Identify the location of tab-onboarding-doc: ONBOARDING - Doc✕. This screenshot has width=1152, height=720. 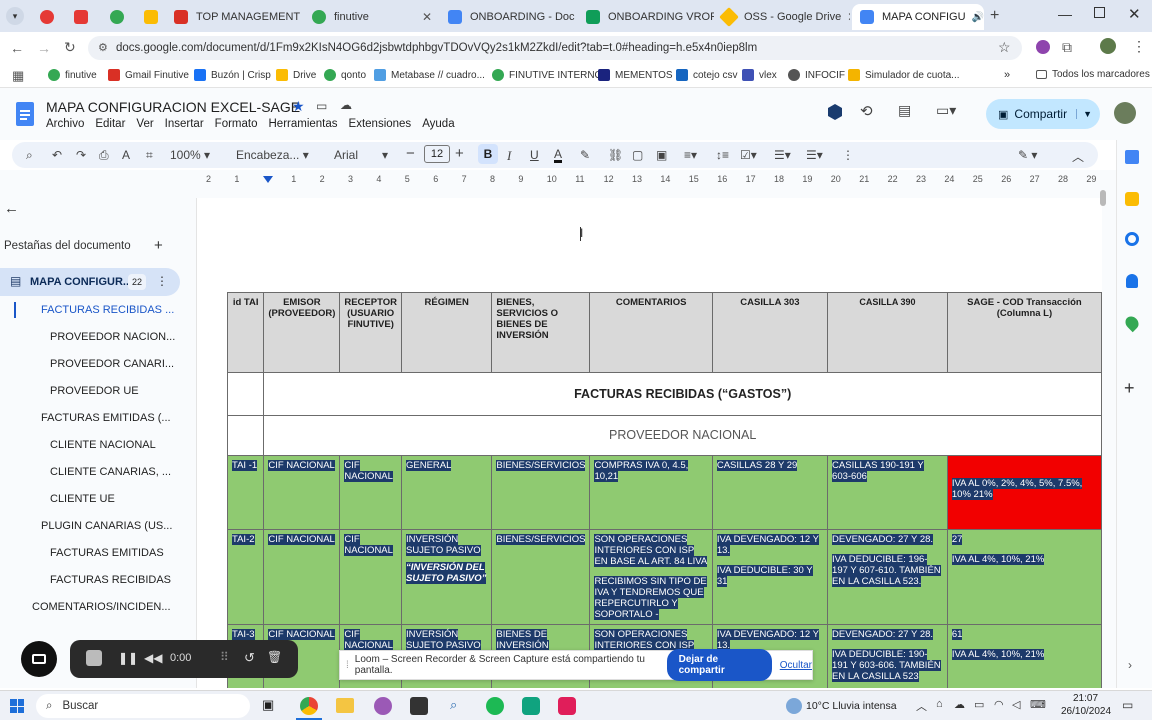
(508, 17).